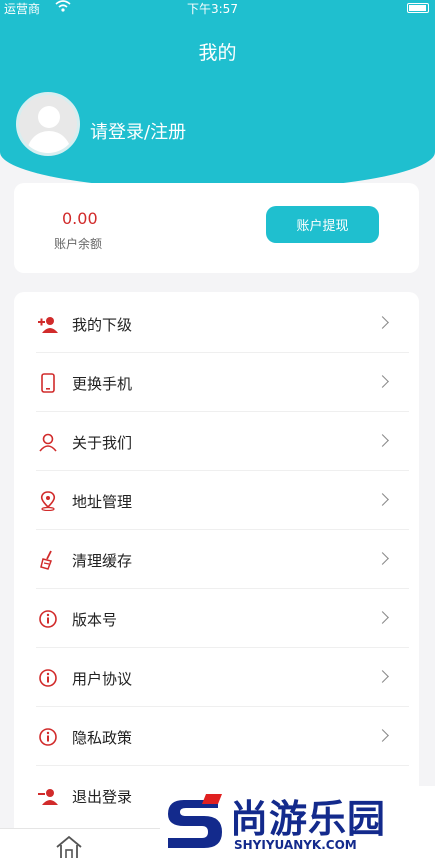  What do you see at coordinates (48, 442) in the screenshot?
I see `person-icon` at bounding box center [48, 442].